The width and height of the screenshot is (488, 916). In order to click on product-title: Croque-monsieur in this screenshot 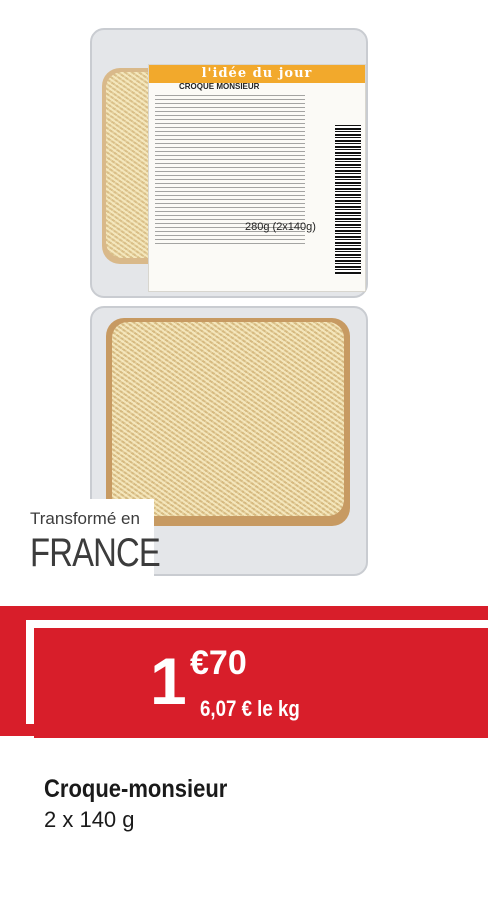, I will do `click(136, 789)`.